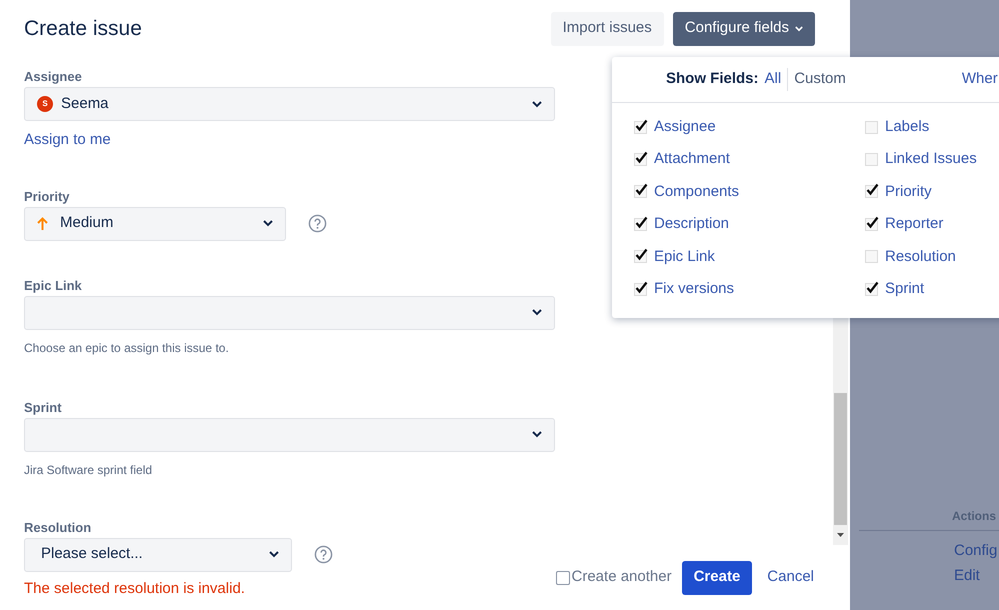 This screenshot has height=610, width=999. Describe the element at coordinates (684, 257) in the screenshot. I see `field-option-label: Epic Link` at that location.